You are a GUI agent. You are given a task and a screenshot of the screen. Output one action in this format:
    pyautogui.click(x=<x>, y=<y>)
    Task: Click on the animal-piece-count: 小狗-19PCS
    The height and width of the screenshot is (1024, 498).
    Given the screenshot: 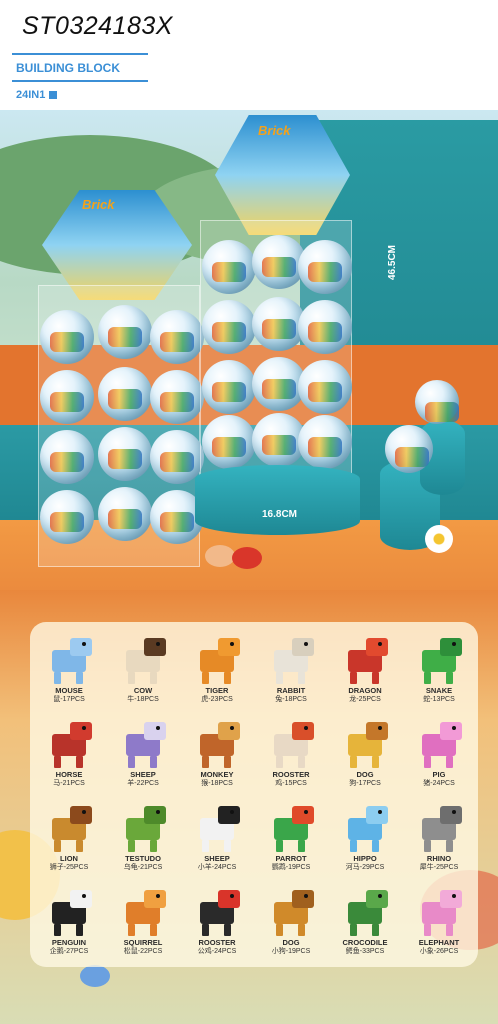 What is the action you would take?
    pyautogui.click(x=291, y=951)
    